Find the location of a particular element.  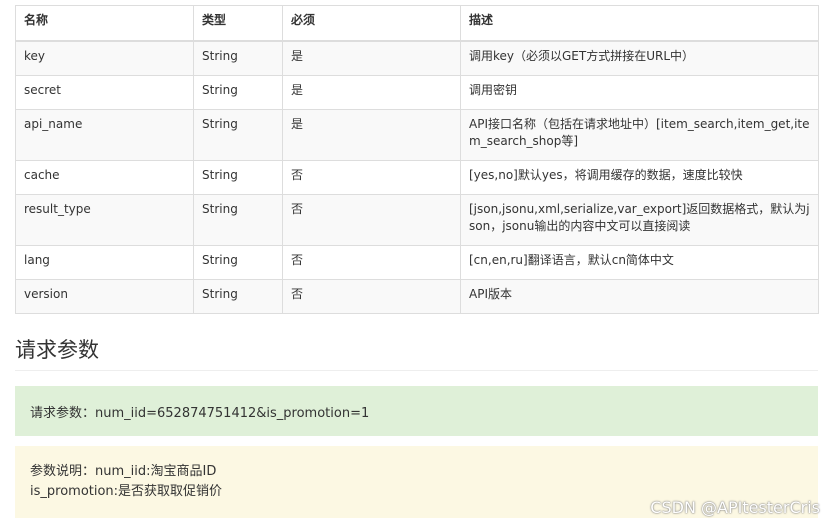

header-type: 类型 is located at coordinates (238, 23).